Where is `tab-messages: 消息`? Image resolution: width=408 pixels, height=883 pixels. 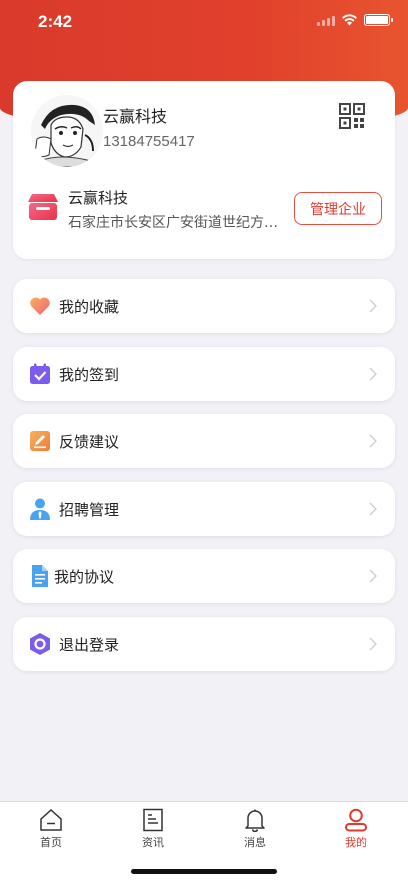
tab-messages: 消息 is located at coordinates (255, 829).